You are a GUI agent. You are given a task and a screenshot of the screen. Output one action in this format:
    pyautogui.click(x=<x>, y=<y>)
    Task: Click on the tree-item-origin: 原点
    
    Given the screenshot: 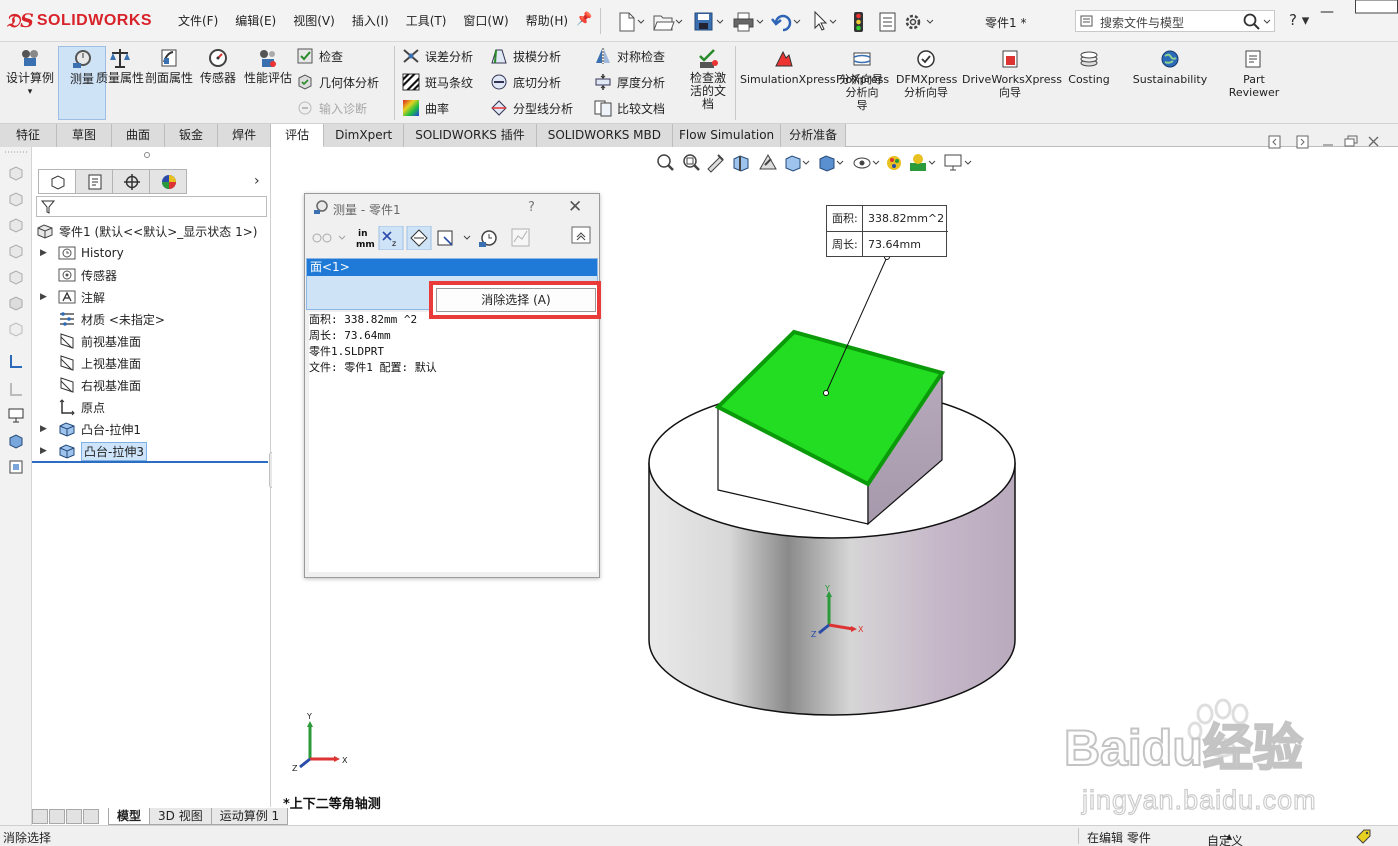 What is the action you would take?
    pyautogui.click(x=81, y=407)
    